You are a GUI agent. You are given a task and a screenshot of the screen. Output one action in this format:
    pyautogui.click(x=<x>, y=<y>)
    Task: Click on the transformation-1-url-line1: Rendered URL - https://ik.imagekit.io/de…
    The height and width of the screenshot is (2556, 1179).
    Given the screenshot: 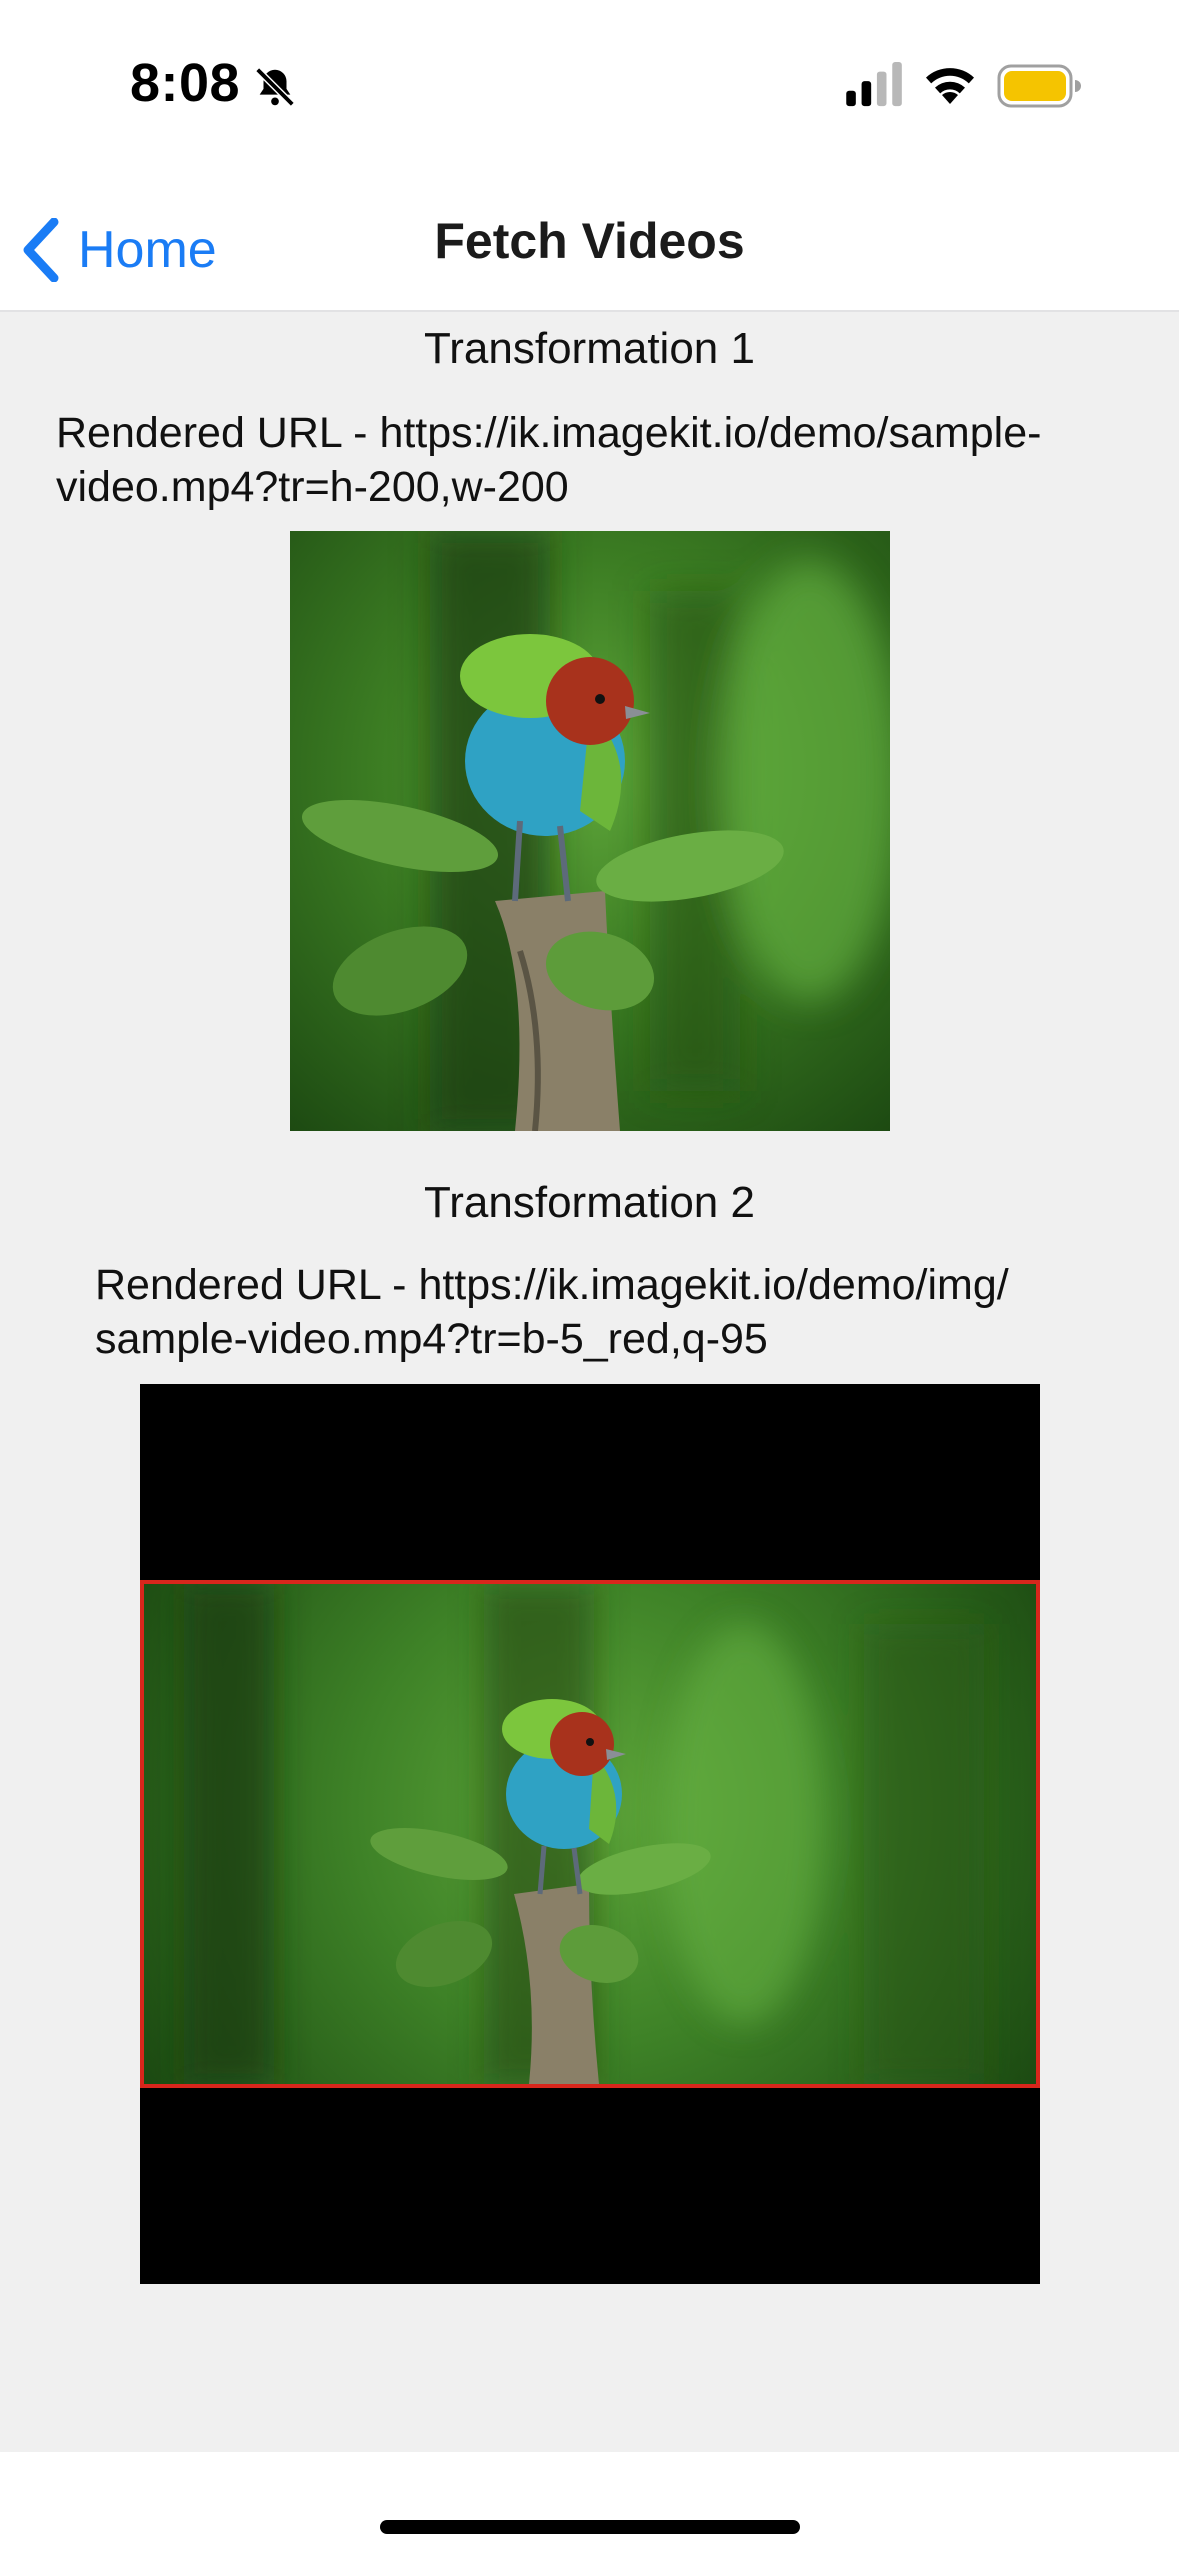 What is the action you would take?
    pyautogui.click(x=549, y=433)
    